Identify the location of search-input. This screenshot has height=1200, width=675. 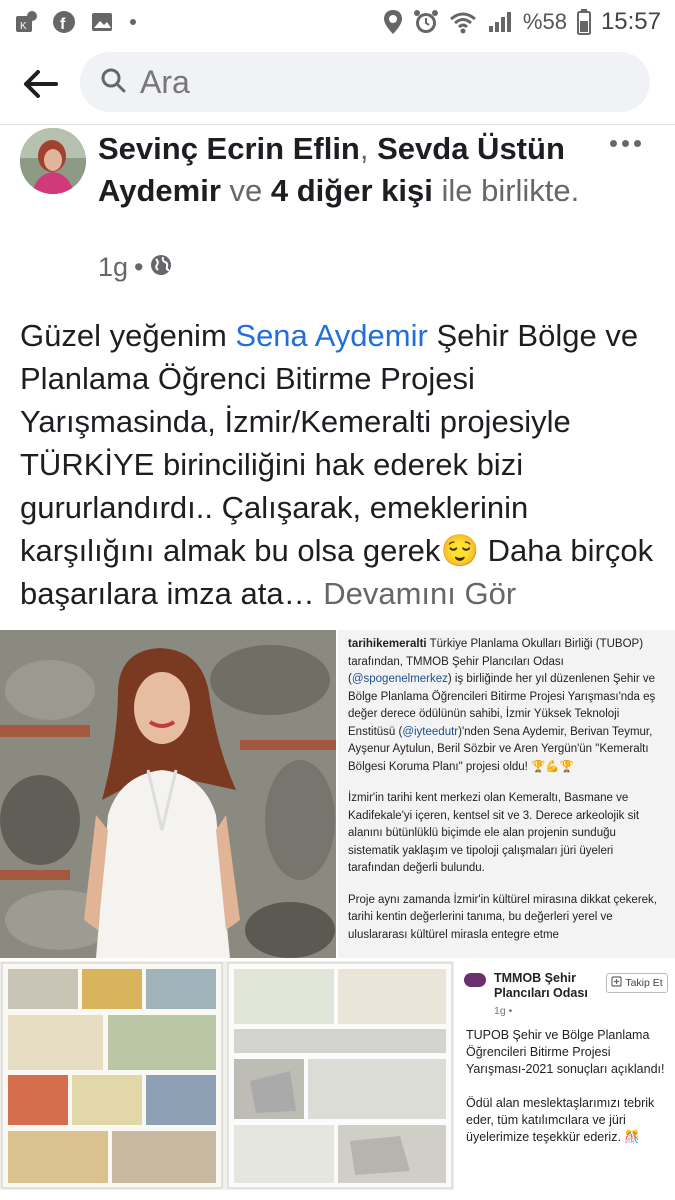
(370, 82).